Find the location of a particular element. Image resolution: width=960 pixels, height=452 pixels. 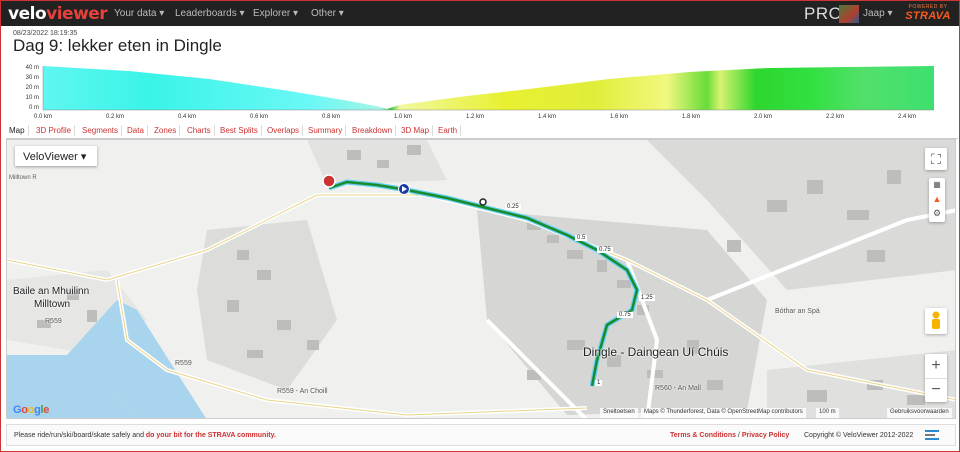

strava-logo: POWERED BY STRAVA is located at coordinates (928, 13).